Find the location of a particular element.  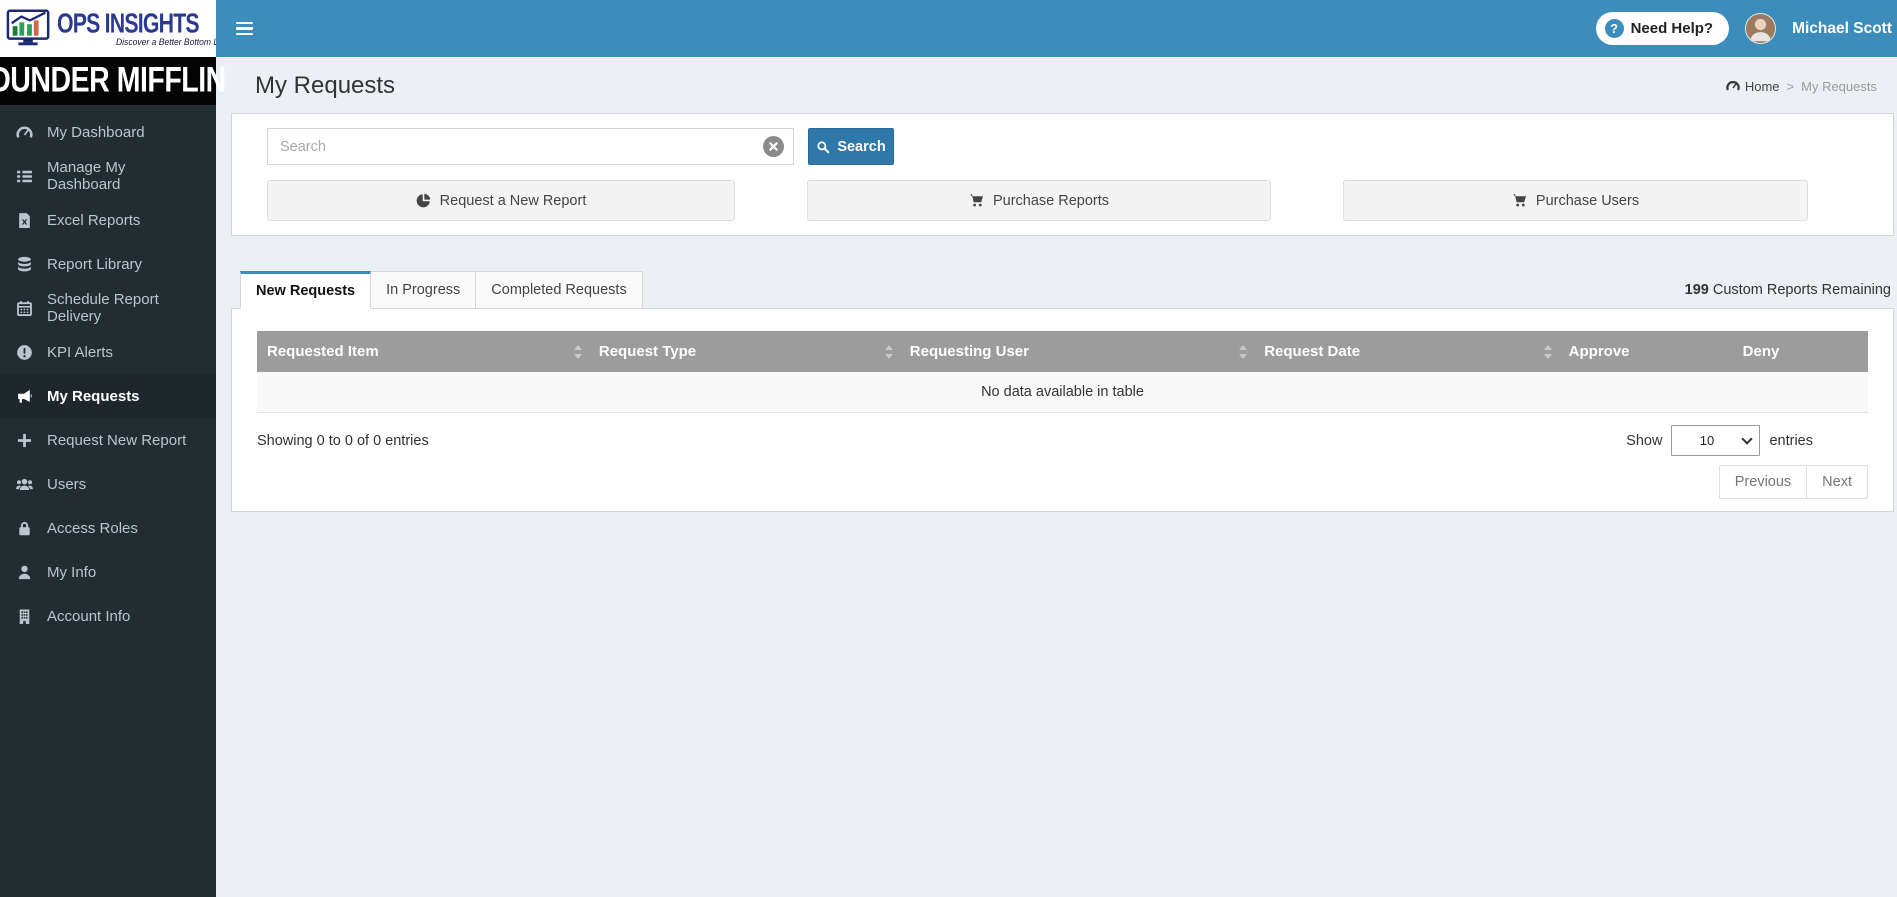

page-title: My Requests is located at coordinates (325, 85).